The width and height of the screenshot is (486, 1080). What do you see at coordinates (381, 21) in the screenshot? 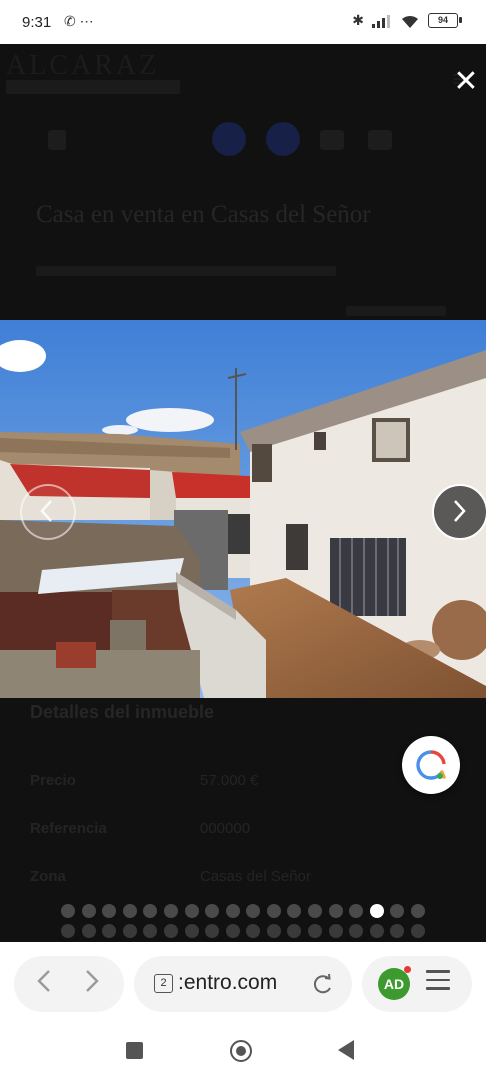
I see `signal-icon` at bounding box center [381, 21].